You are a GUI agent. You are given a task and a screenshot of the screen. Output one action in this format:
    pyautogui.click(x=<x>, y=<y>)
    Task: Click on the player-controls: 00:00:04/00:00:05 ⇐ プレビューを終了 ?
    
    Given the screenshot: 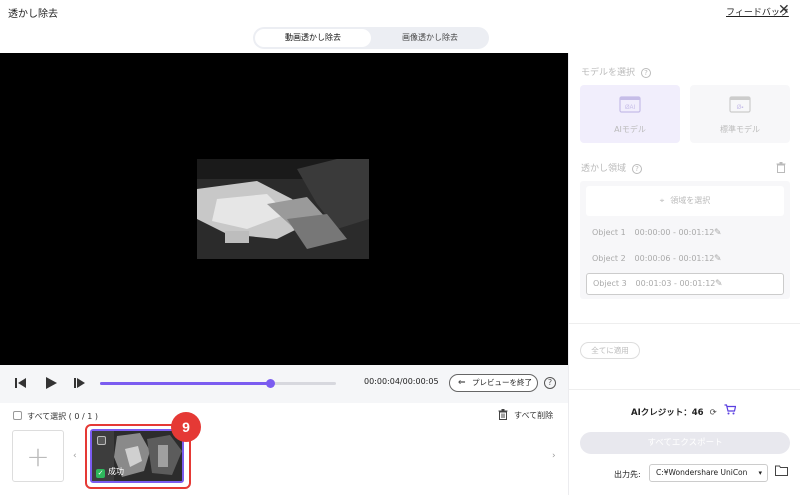 What is the action you would take?
    pyautogui.click(x=284, y=384)
    